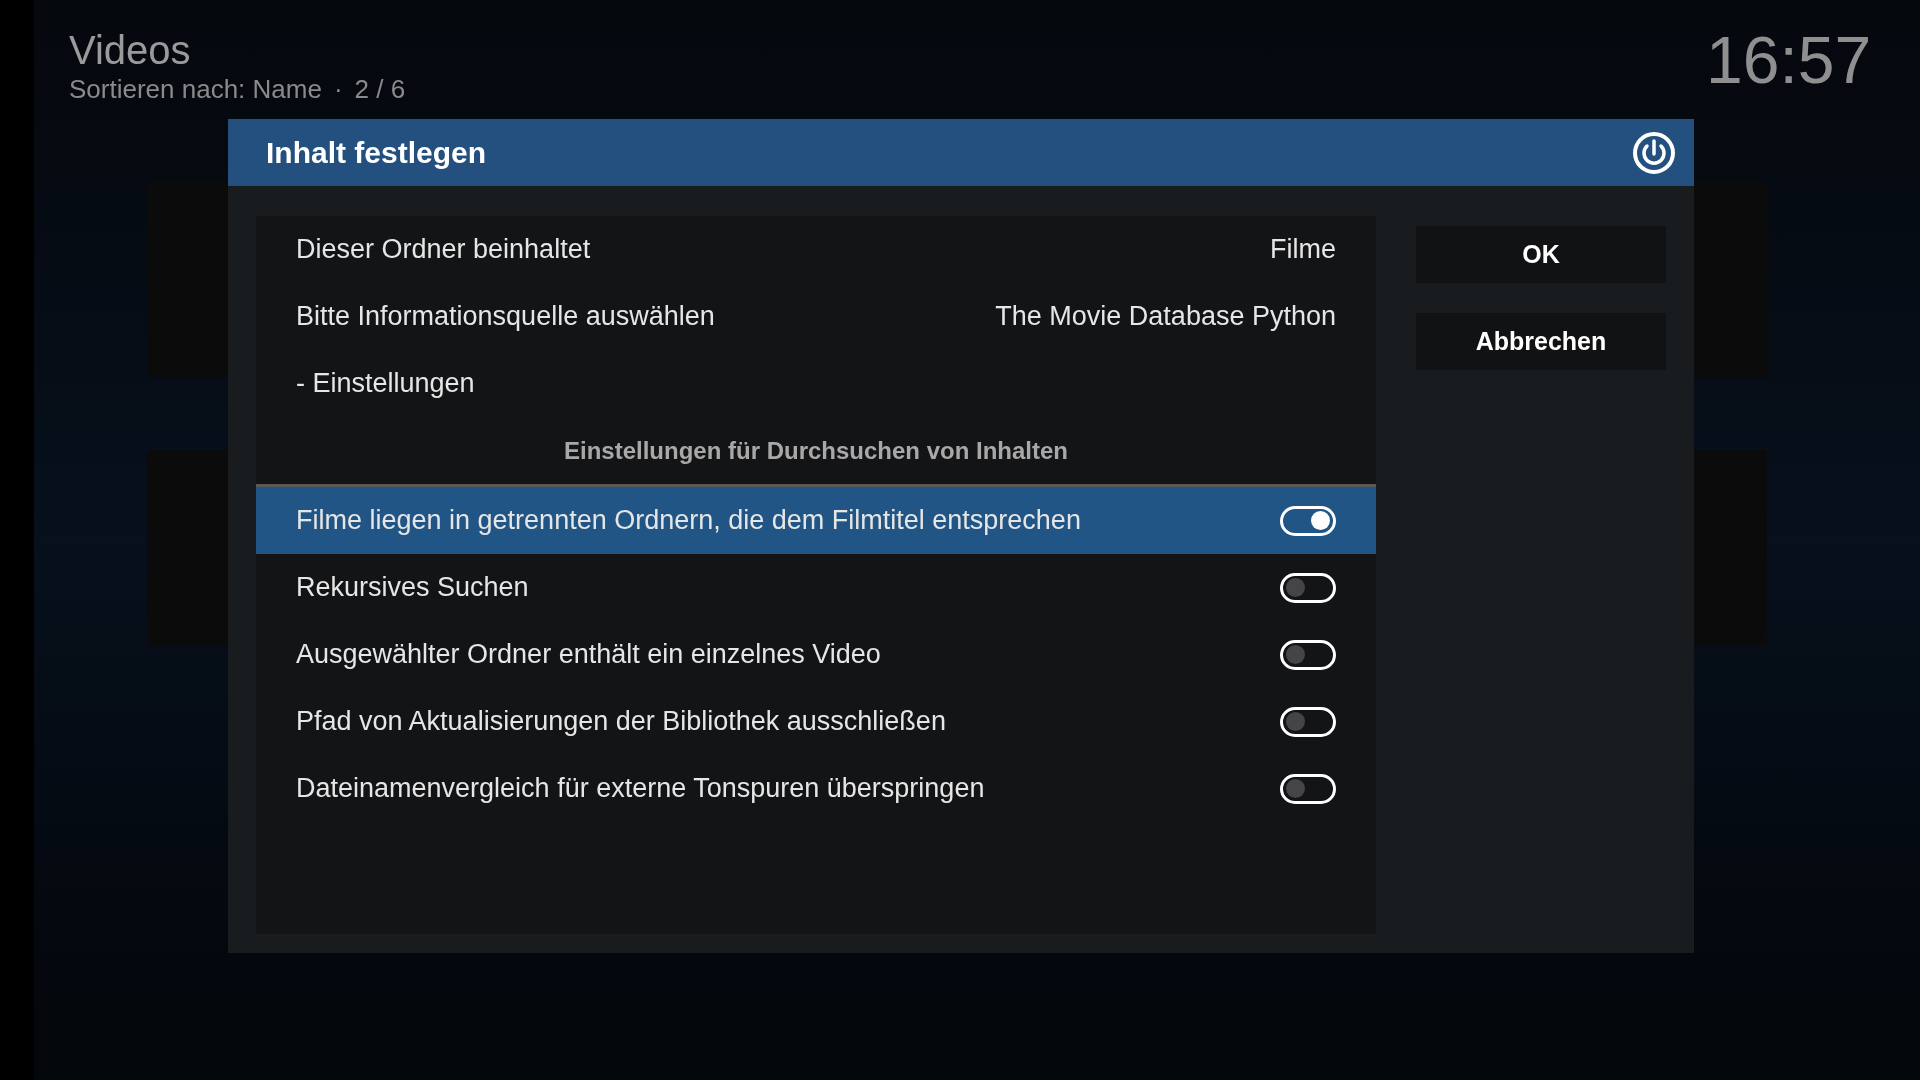  I want to click on section-heading: Einstellungen für Durchsuchen von Inhalten, so click(815, 450).